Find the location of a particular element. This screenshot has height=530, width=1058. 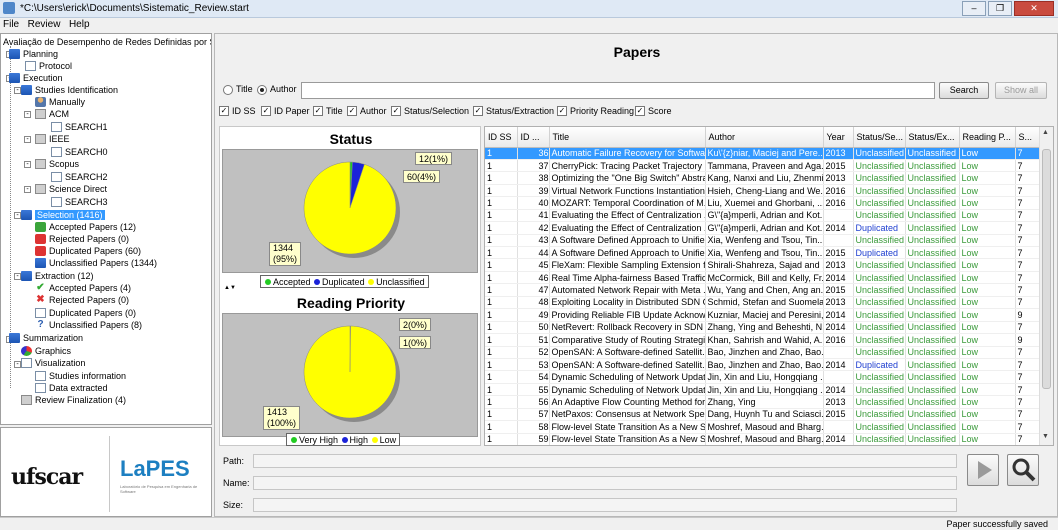

tree-item-ieee-search: SEARCH0 is located at coordinates (79, 152).